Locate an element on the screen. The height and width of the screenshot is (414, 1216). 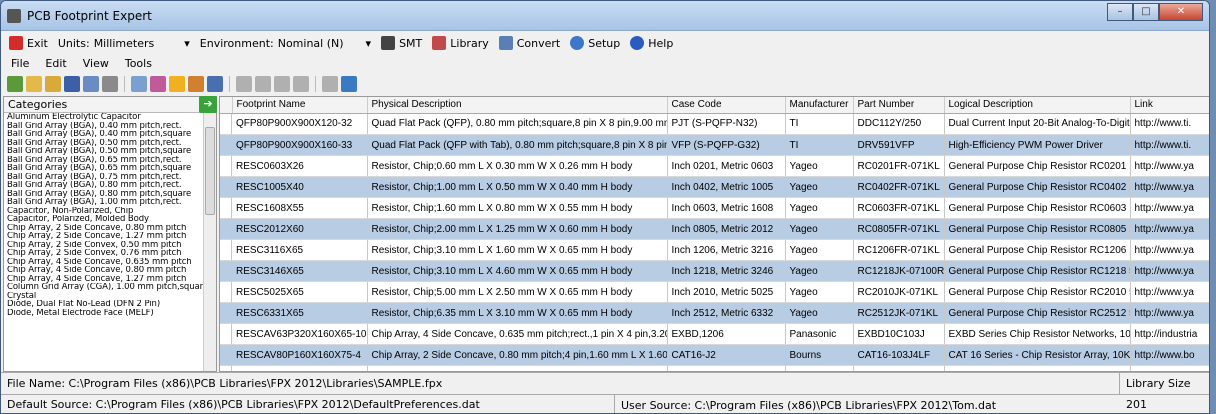
table-cell: Inch 1206, Metric 3216 is located at coordinates (726, 250).